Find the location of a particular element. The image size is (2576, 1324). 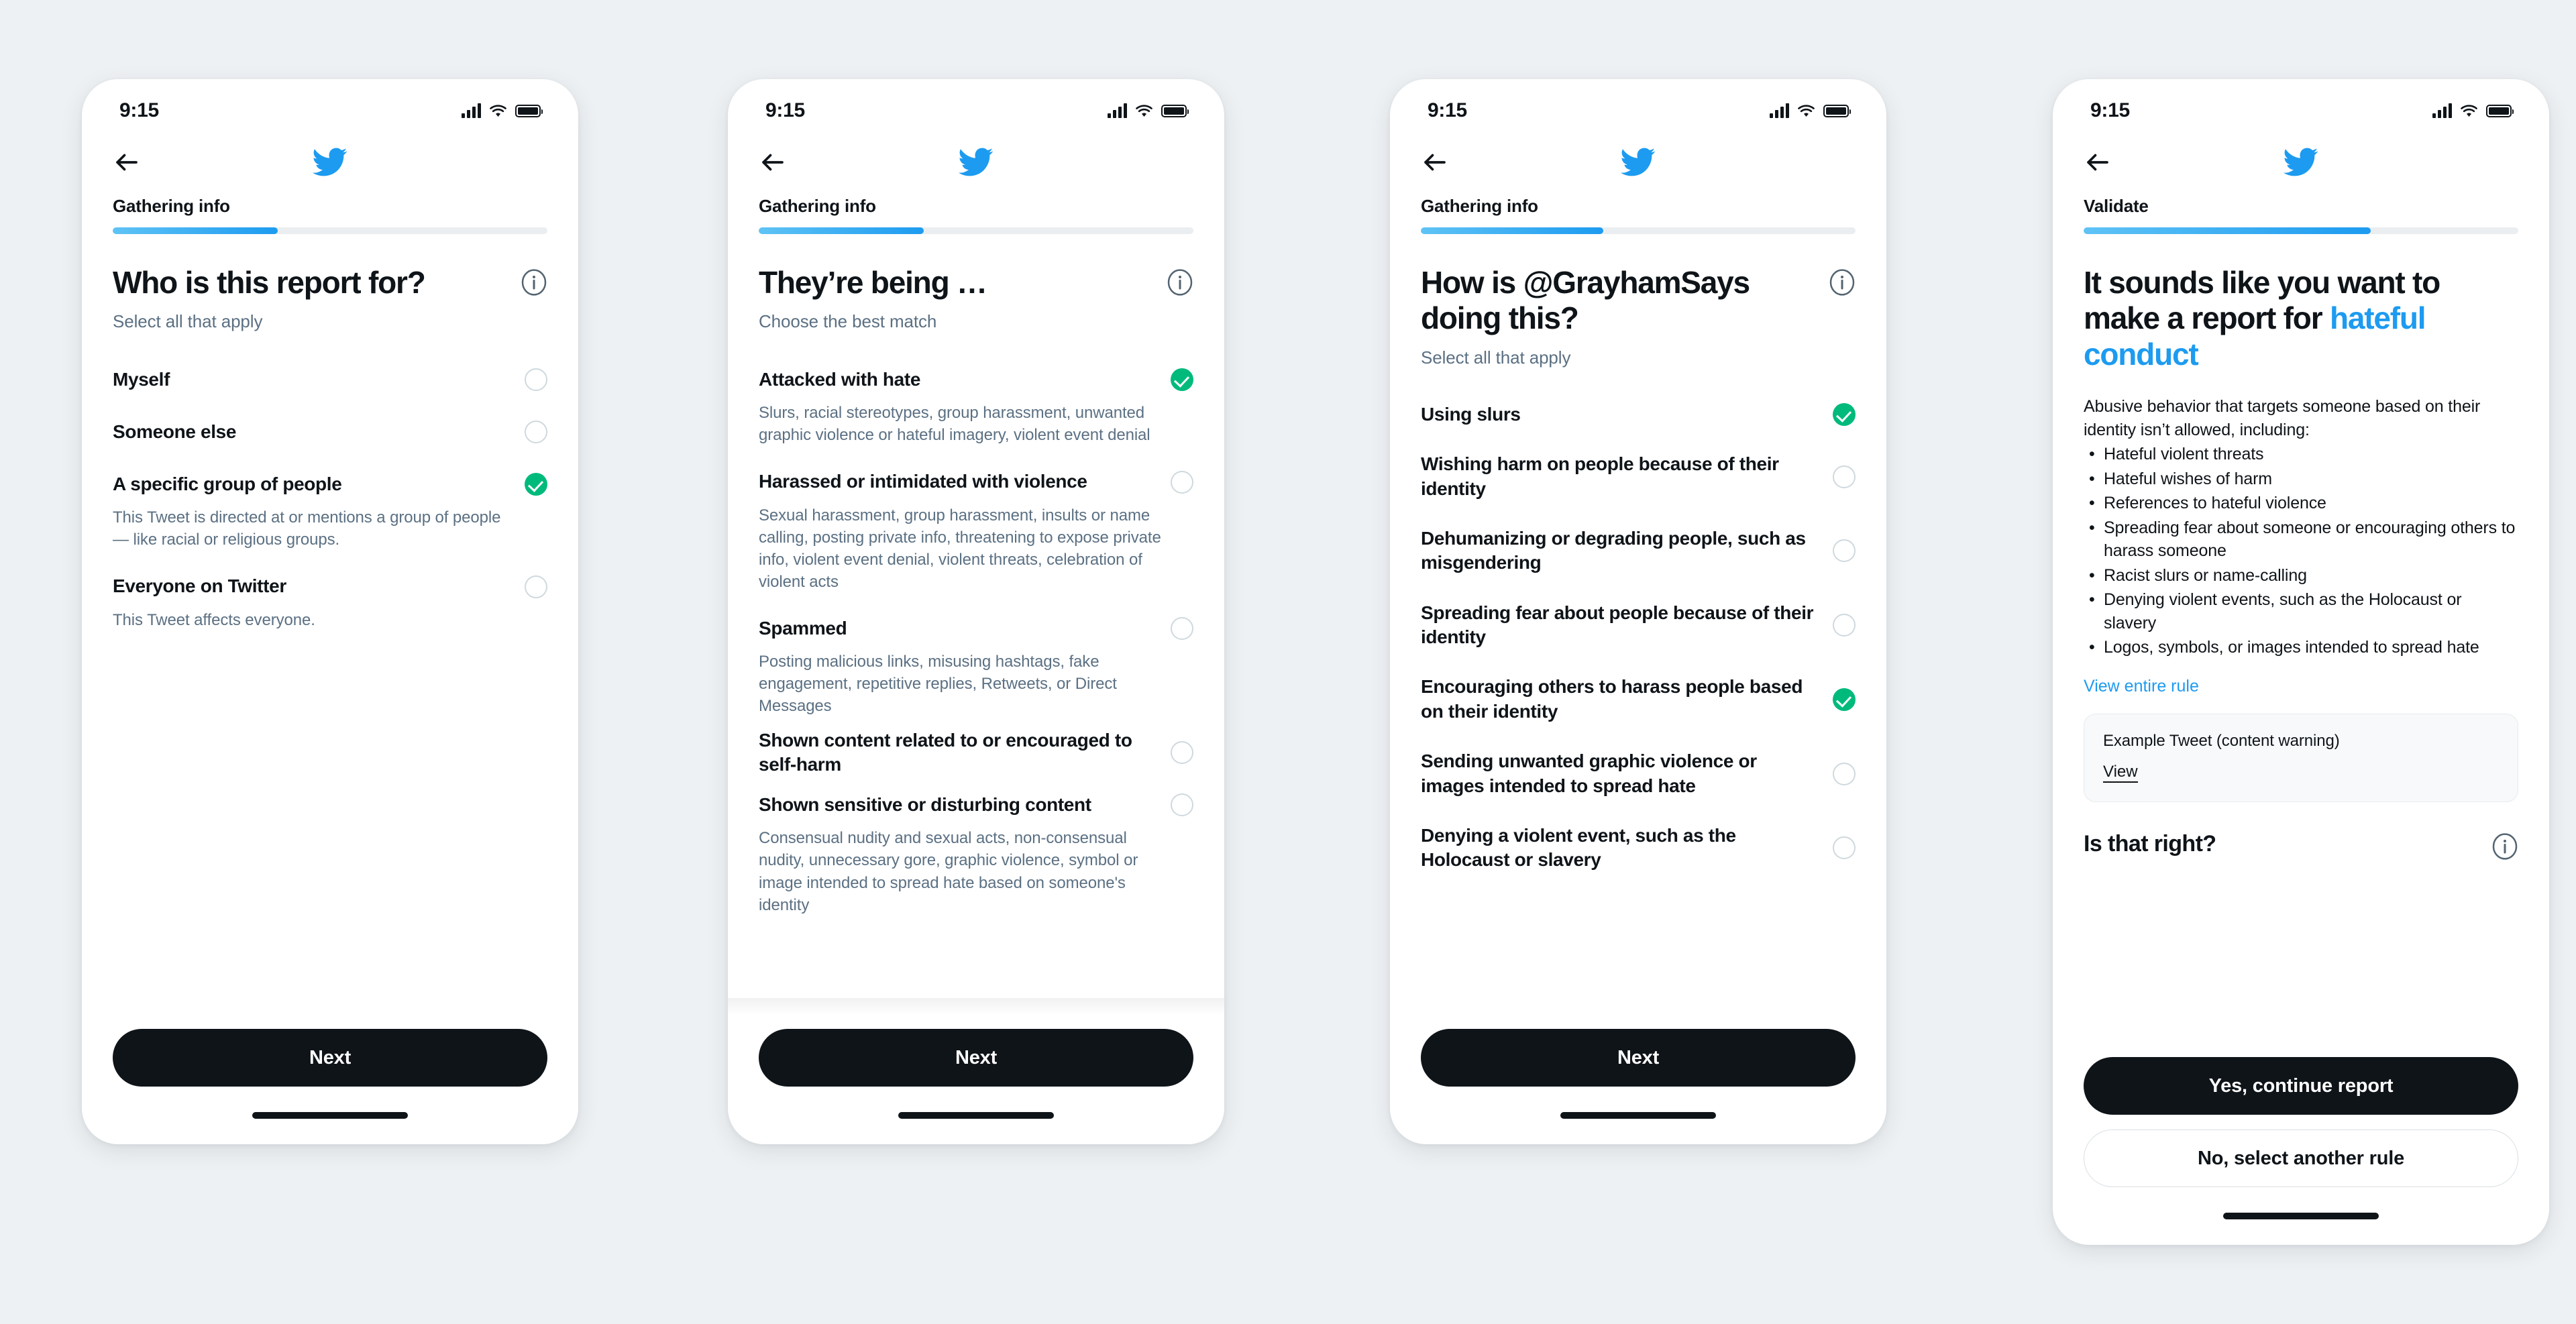

view-entire-rule-link: View entire rule is located at coordinates (2141, 686).